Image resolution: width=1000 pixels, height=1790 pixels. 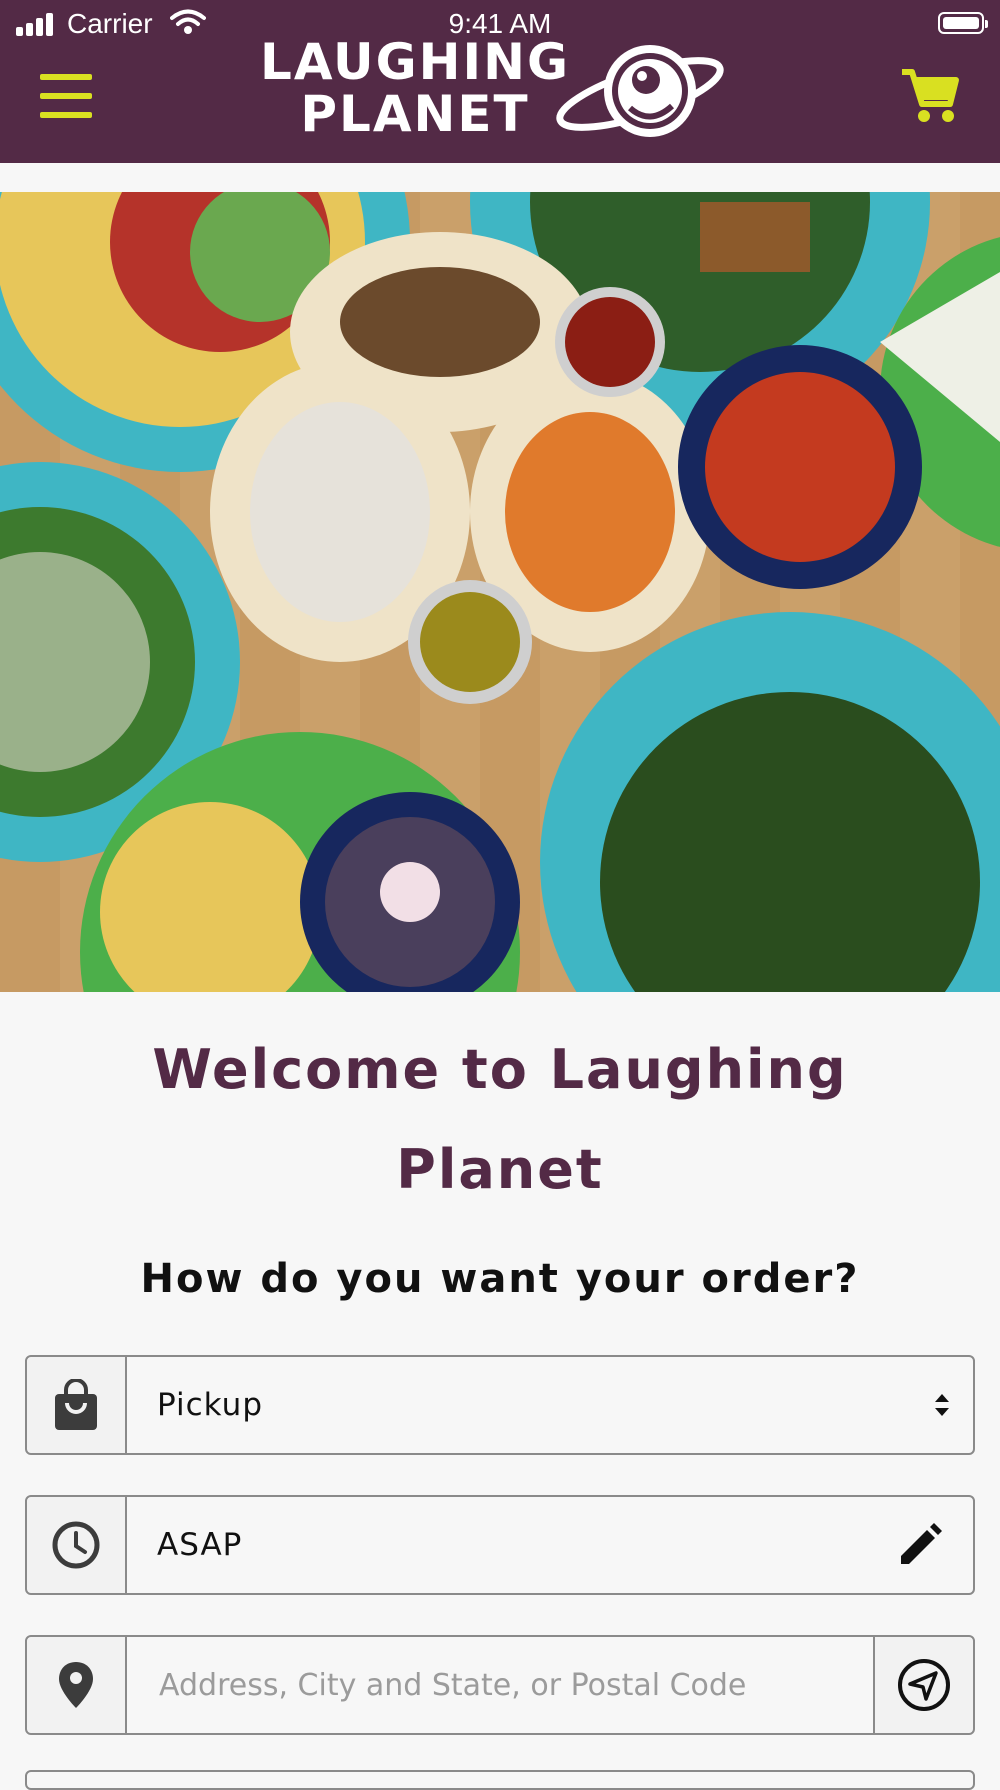 What do you see at coordinates (66, 77) in the screenshot?
I see `hamburger-menu-icon` at bounding box center [66, 77].